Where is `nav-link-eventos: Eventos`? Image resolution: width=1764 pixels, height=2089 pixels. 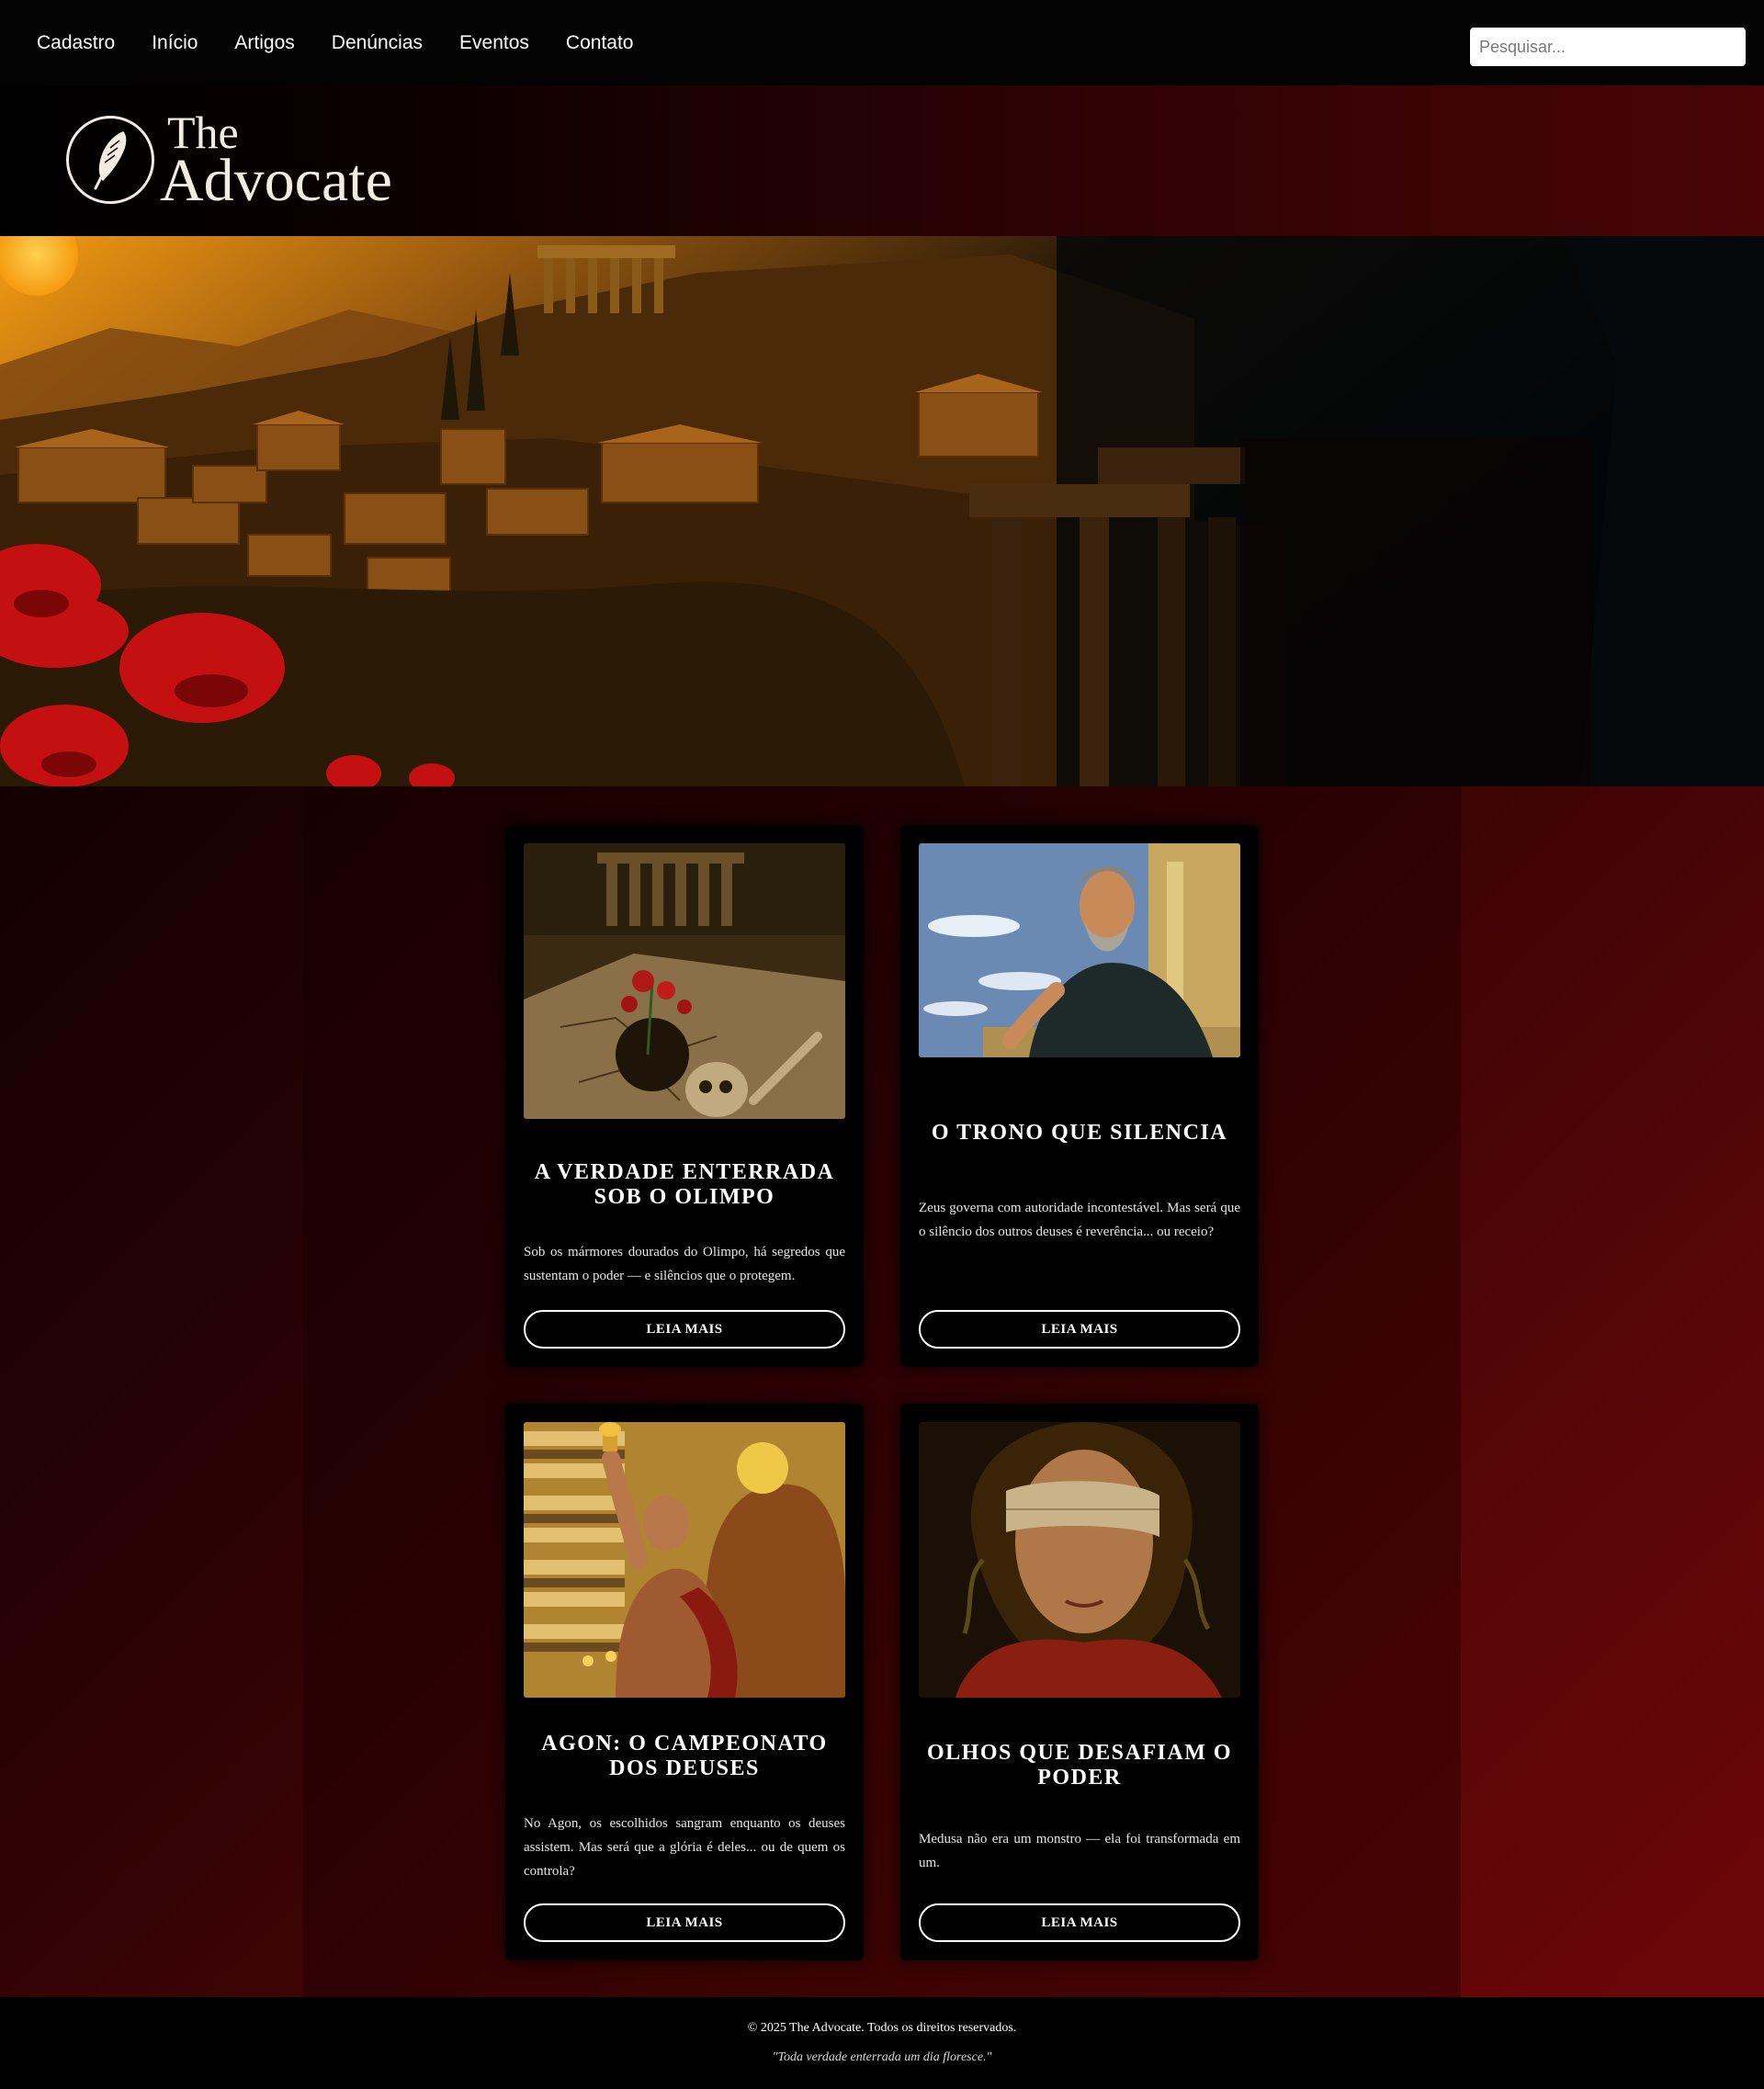
nav-link-eventos: Eventos is located at coordinates (494, 43).